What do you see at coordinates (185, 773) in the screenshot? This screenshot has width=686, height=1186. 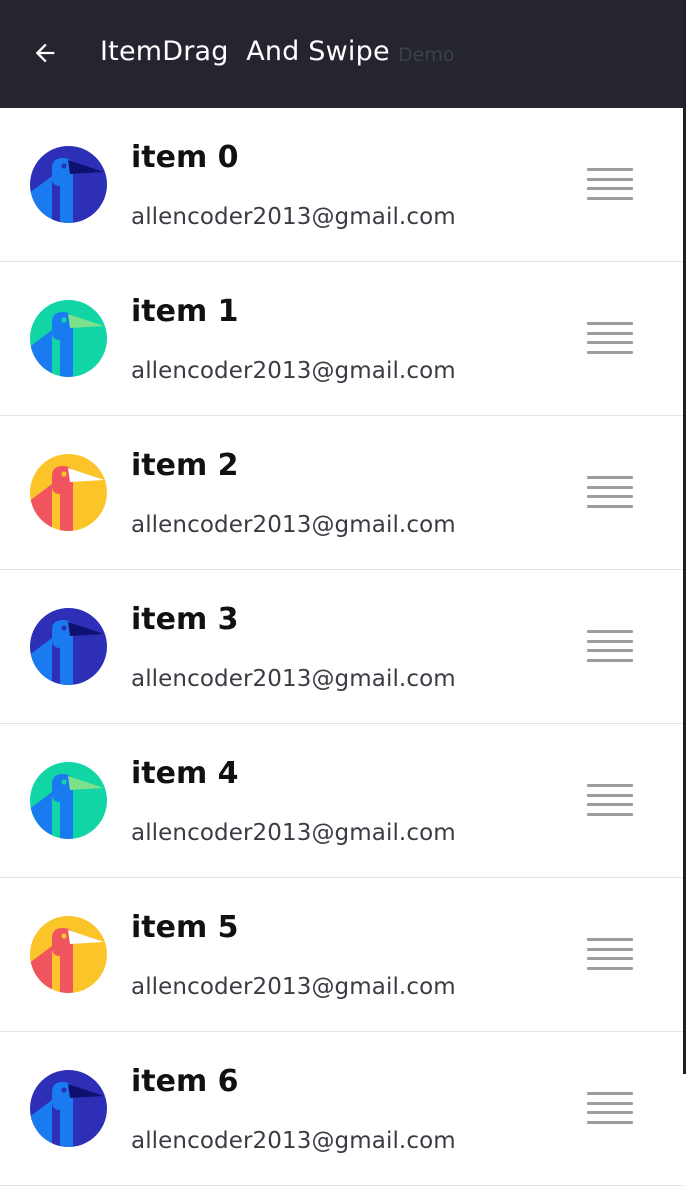 I see `item-title: item 4` at bounding box center [185, 773].